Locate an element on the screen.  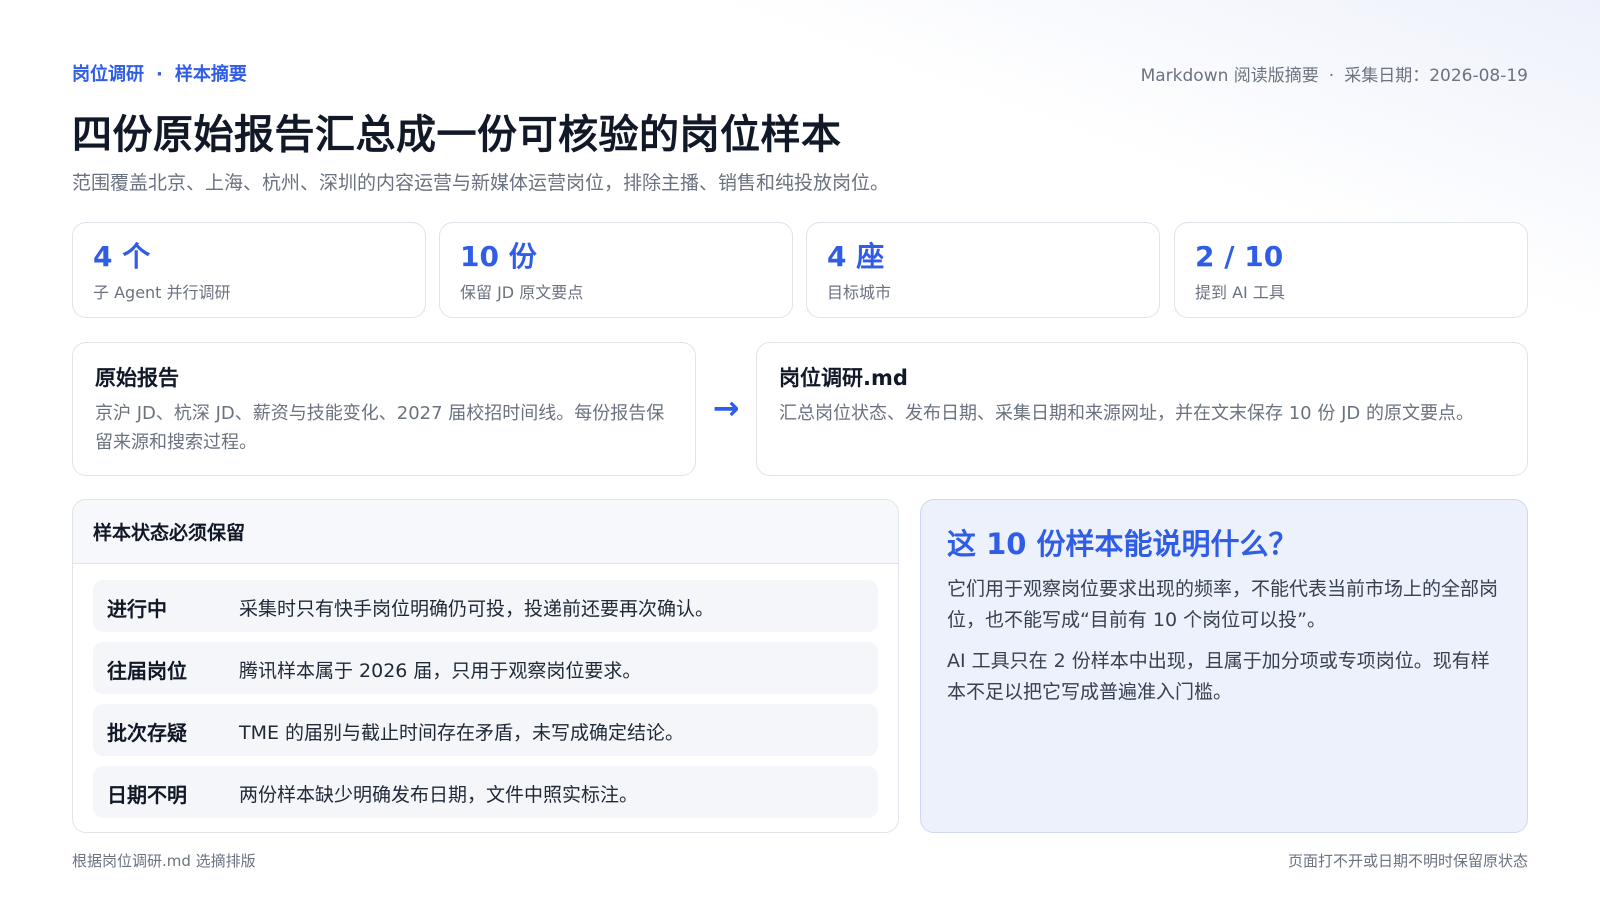
arrow-right-icon: → is located at coordinates (726, 408).